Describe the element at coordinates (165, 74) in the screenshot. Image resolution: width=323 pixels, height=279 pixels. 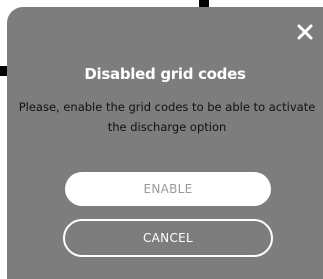
I see `dialog-title: Disabled grid codes` at that location.